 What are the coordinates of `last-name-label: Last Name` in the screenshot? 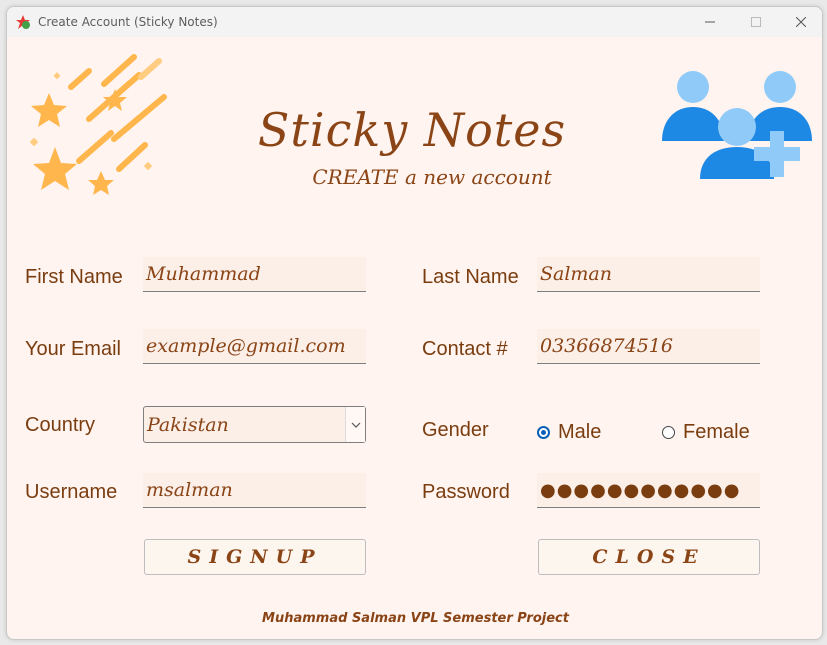 It's located at (470, 277).